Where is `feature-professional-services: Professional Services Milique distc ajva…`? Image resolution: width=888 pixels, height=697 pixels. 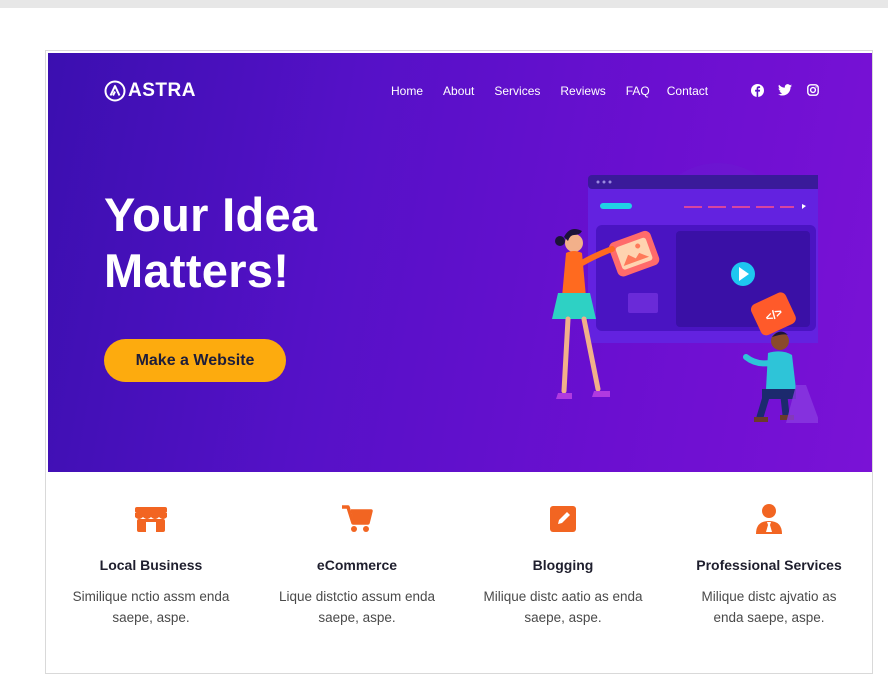
feature-professional-services: Professional Services Milique distc ajva… is located at coordinates (769, 572).